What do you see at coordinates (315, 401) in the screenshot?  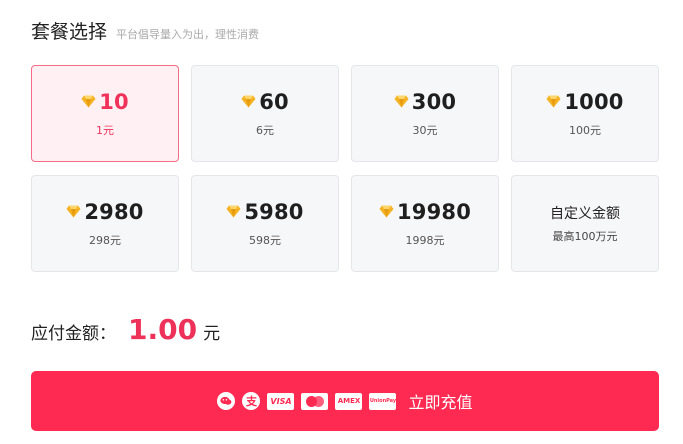 I see `mastercard-icon` at bounding box center [315, 401].